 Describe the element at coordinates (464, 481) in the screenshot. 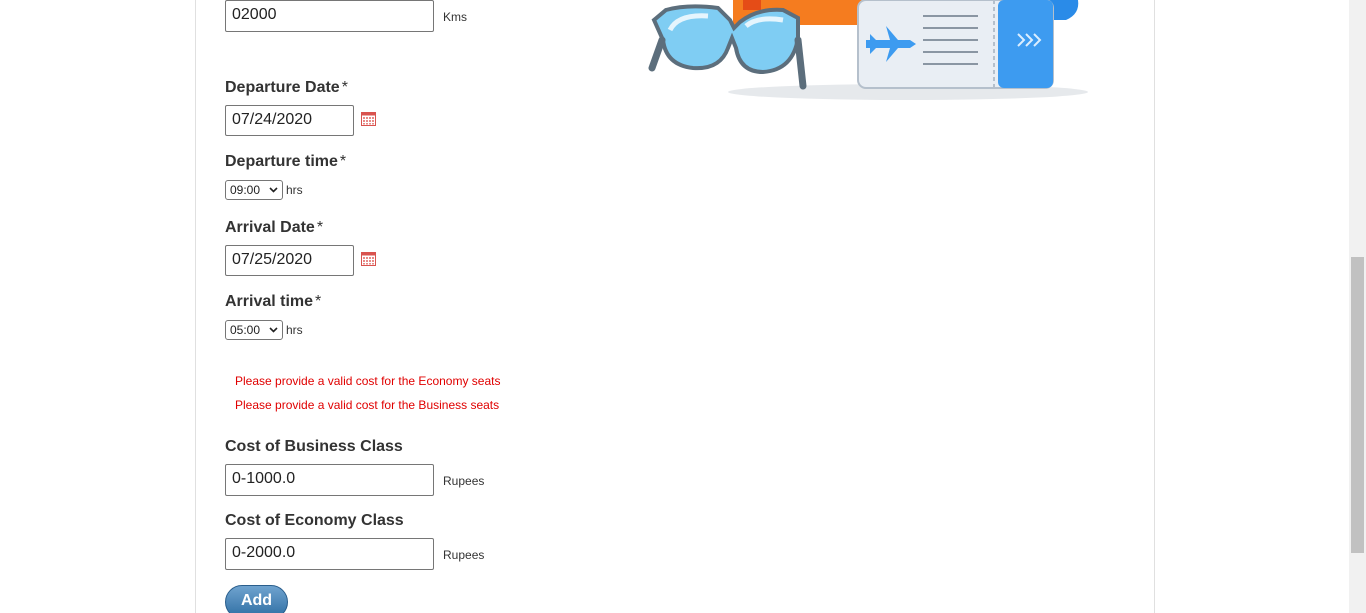

I see `business-cost-unit: Rupees` at that location.